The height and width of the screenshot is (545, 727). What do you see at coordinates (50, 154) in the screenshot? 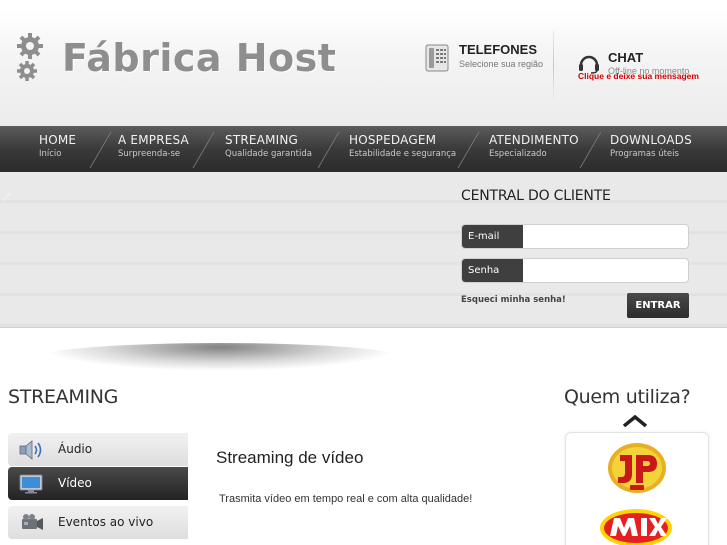
I see `nav-sublabel: Início` at bounding box center [50, 154].